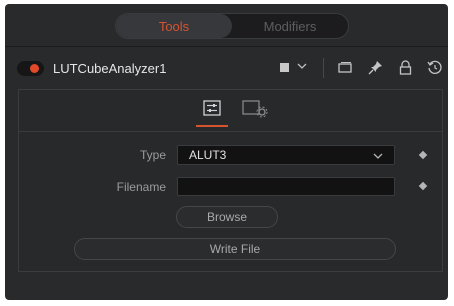 The height and width of the screenshot is (306, 454). I want to click on tab-modifiers: Modifiers, so click(290, 26).